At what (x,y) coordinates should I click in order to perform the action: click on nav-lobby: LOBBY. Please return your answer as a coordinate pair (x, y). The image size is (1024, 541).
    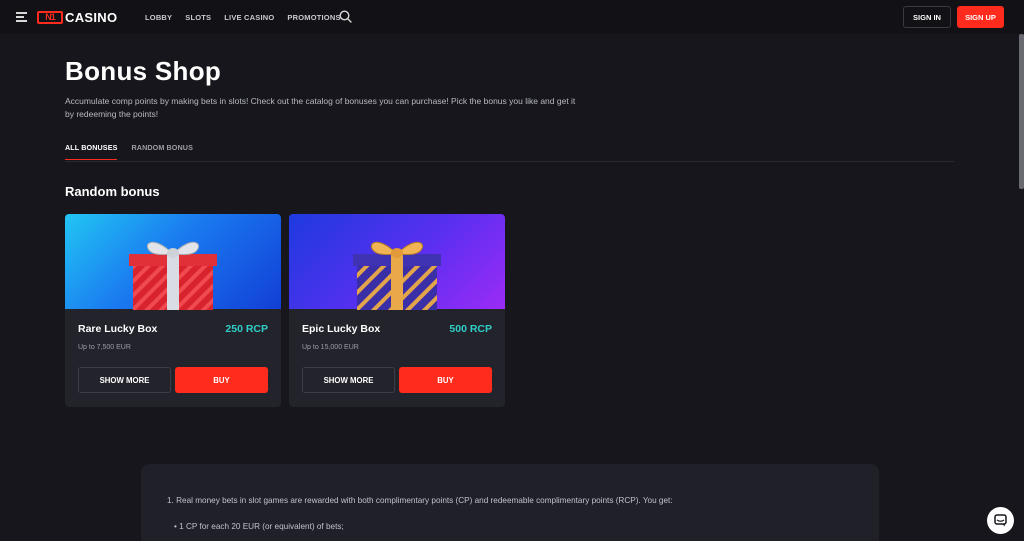
    Looking at the image, I should click on (158, 17).